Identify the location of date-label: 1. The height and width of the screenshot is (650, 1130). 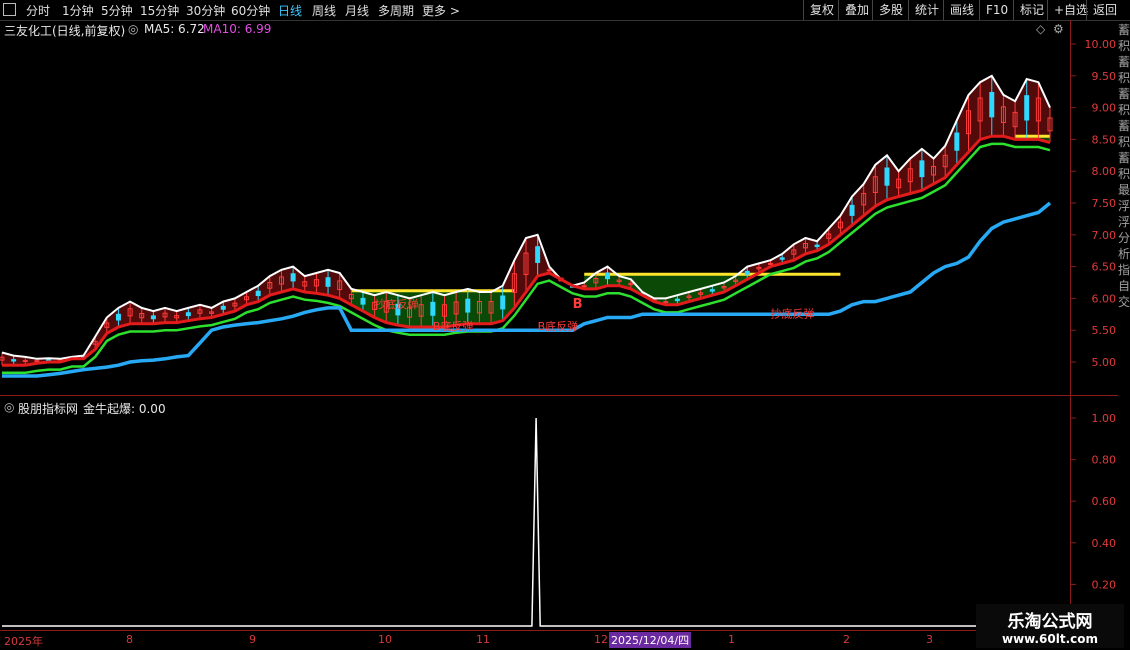
(731, 639).